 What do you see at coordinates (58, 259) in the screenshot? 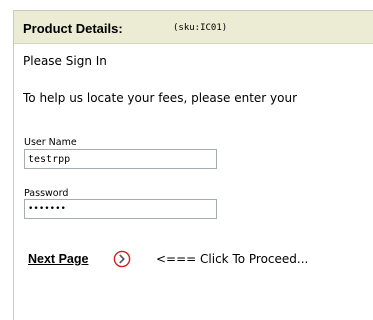
I see `next-page-link: Next Page` at bounding box center [58, 259].